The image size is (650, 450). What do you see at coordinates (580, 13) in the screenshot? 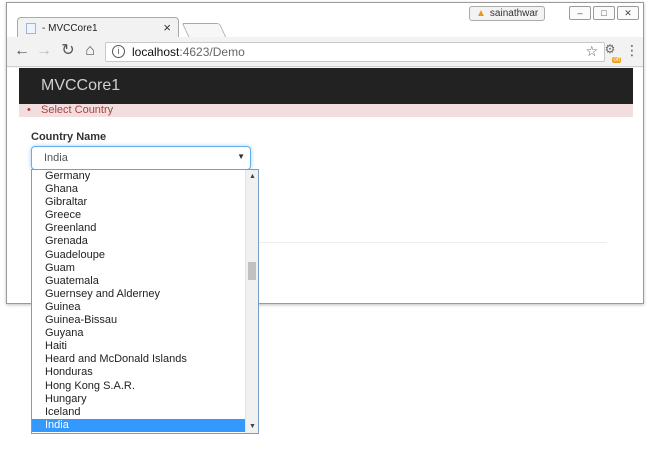
I see `minimize-button: –` at bounding box center [580, 13].